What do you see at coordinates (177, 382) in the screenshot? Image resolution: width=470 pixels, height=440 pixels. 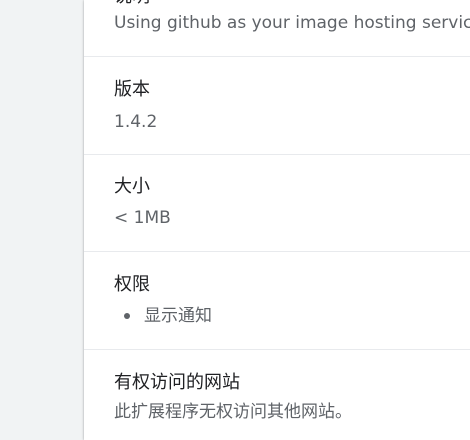 I see `site-access-label: 有权访问的网站` at bounding box center [177, 382].